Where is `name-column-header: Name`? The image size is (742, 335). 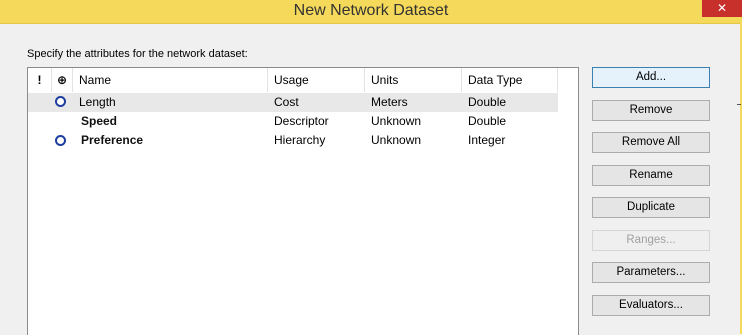
name-column-header: Name is located at coordinates (170, 80).